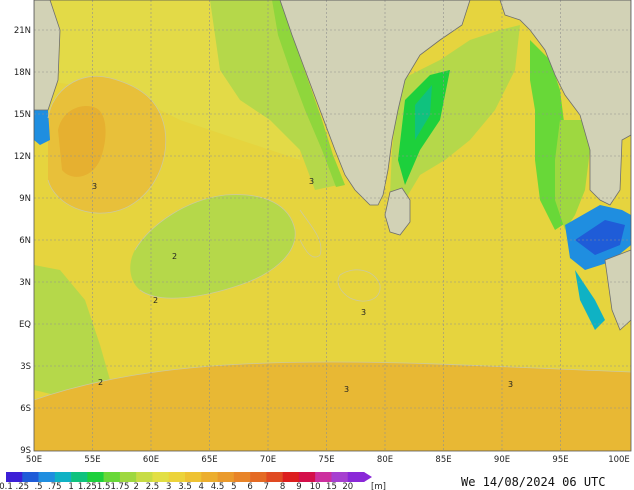 The image size is (634, 490). What do you see at coordinates (23, 486) in the screenshot?
I see `legend-label: .25` at bounding box center [23, 486].